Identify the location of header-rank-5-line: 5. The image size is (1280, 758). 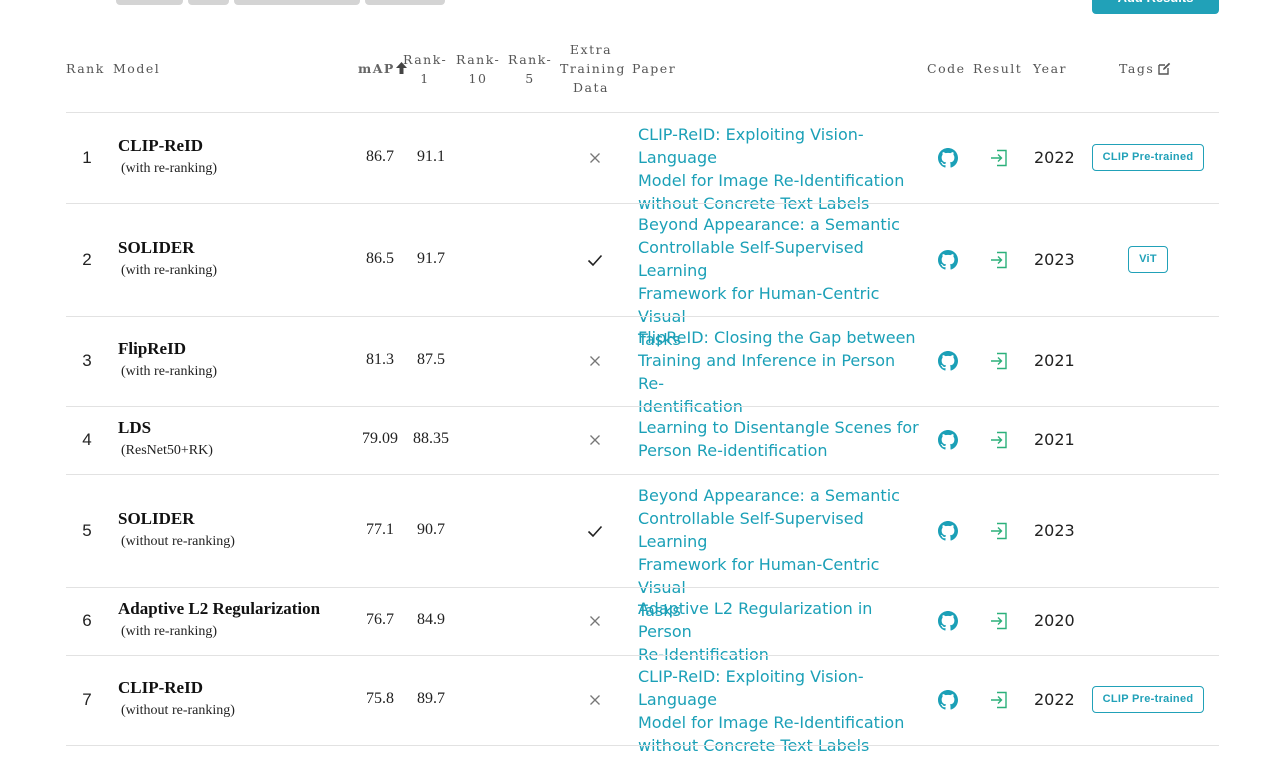
(530, 78).